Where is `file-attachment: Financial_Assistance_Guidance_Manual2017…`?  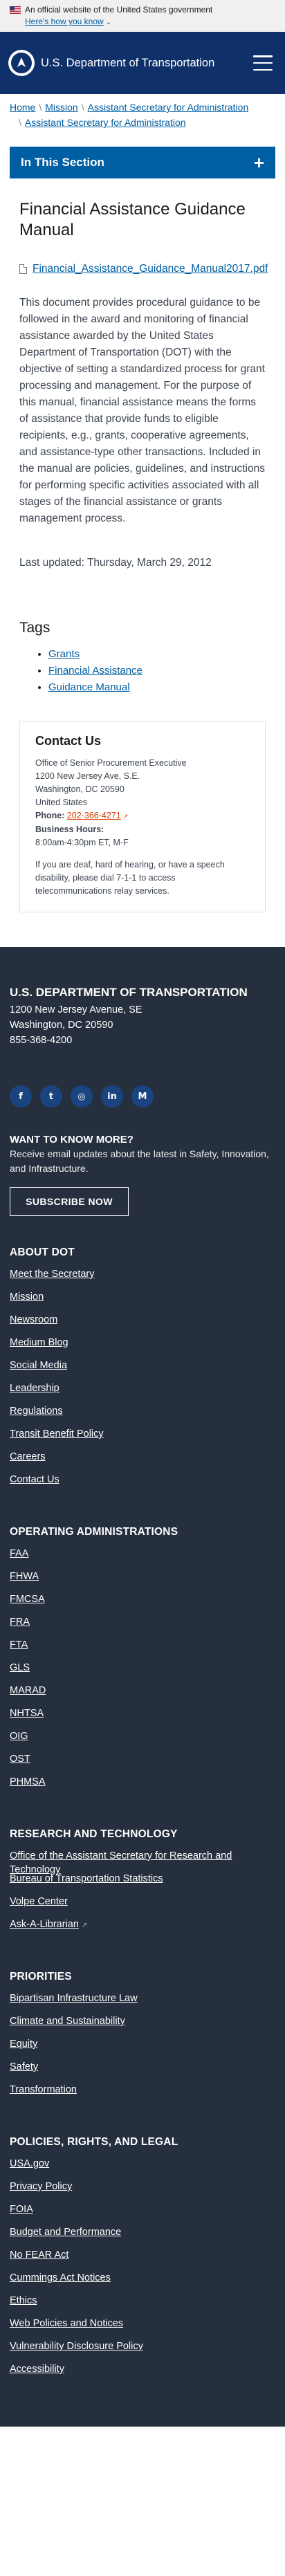
file-attachment: Financial_Assistance_Guidance_Manual2017… is located at coordinates (143, 269).